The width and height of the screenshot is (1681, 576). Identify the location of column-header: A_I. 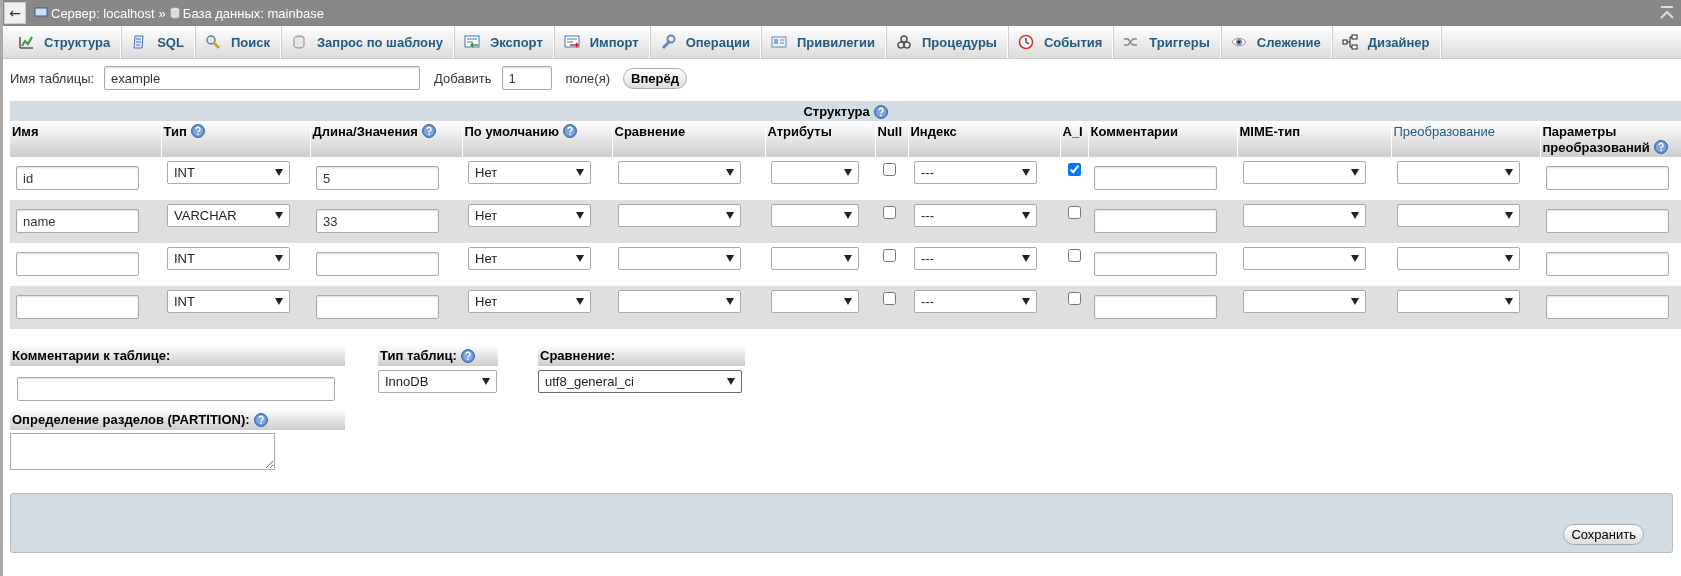
(1072, 131).